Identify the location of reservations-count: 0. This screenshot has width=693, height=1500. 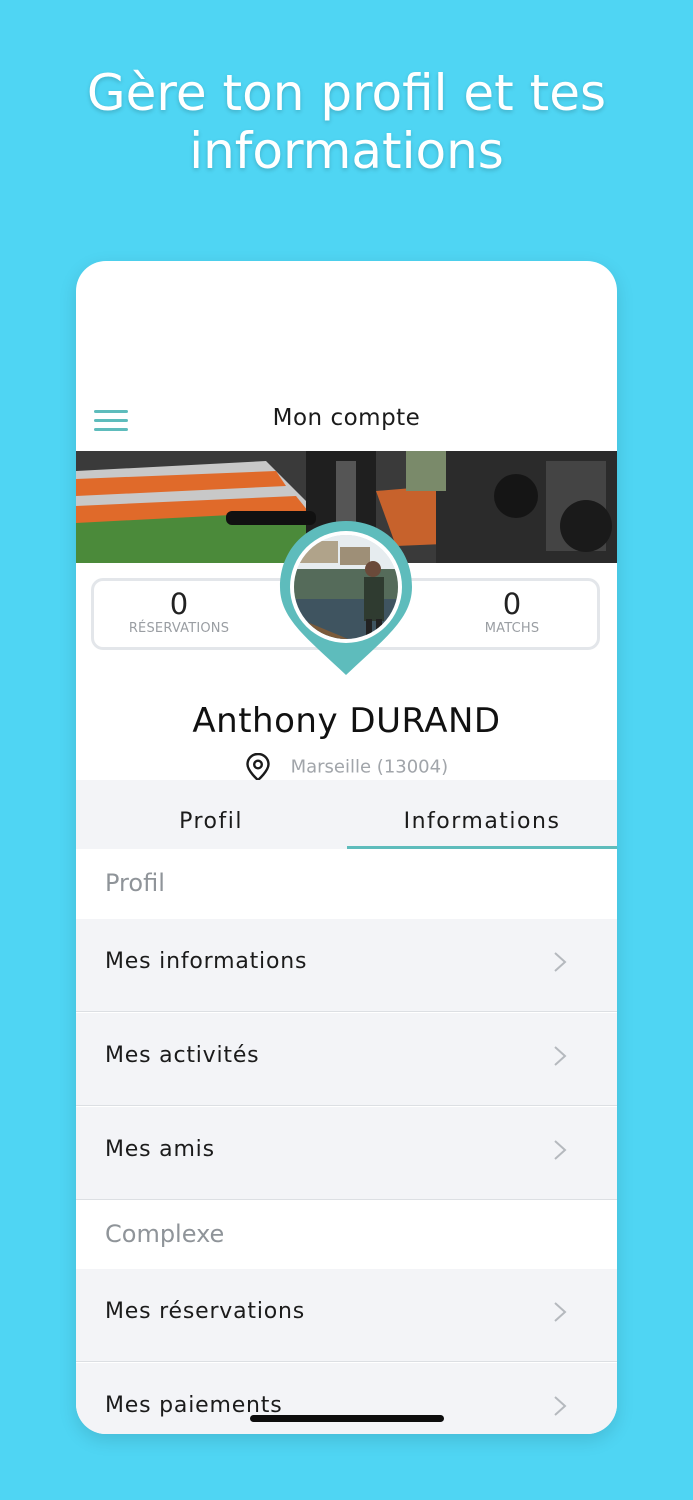
(179, 604).